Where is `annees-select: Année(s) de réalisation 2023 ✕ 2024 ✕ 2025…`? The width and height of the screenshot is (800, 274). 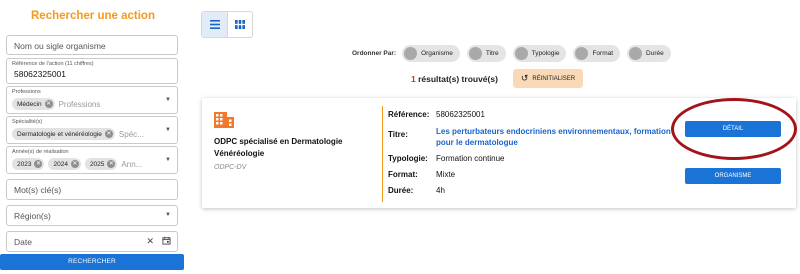
annees-select: Année(s) de réalisation 2023 ✕ 2024 ✕ 2025… is located at coordinates (92, 160).